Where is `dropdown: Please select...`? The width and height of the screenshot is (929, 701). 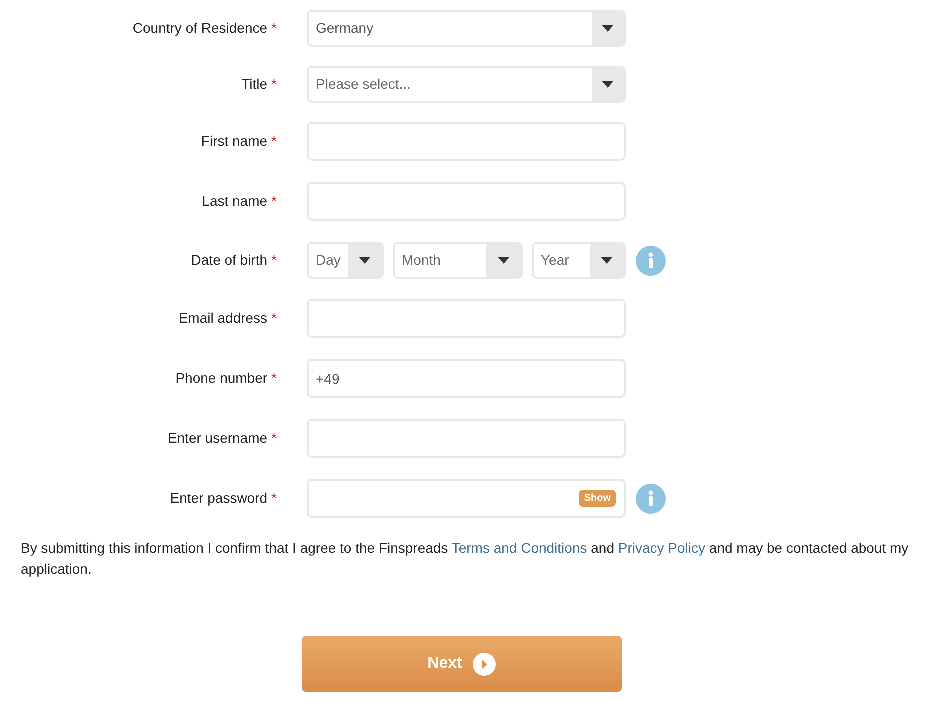 dropdown: Please select... is located at coordinates (466, 84).